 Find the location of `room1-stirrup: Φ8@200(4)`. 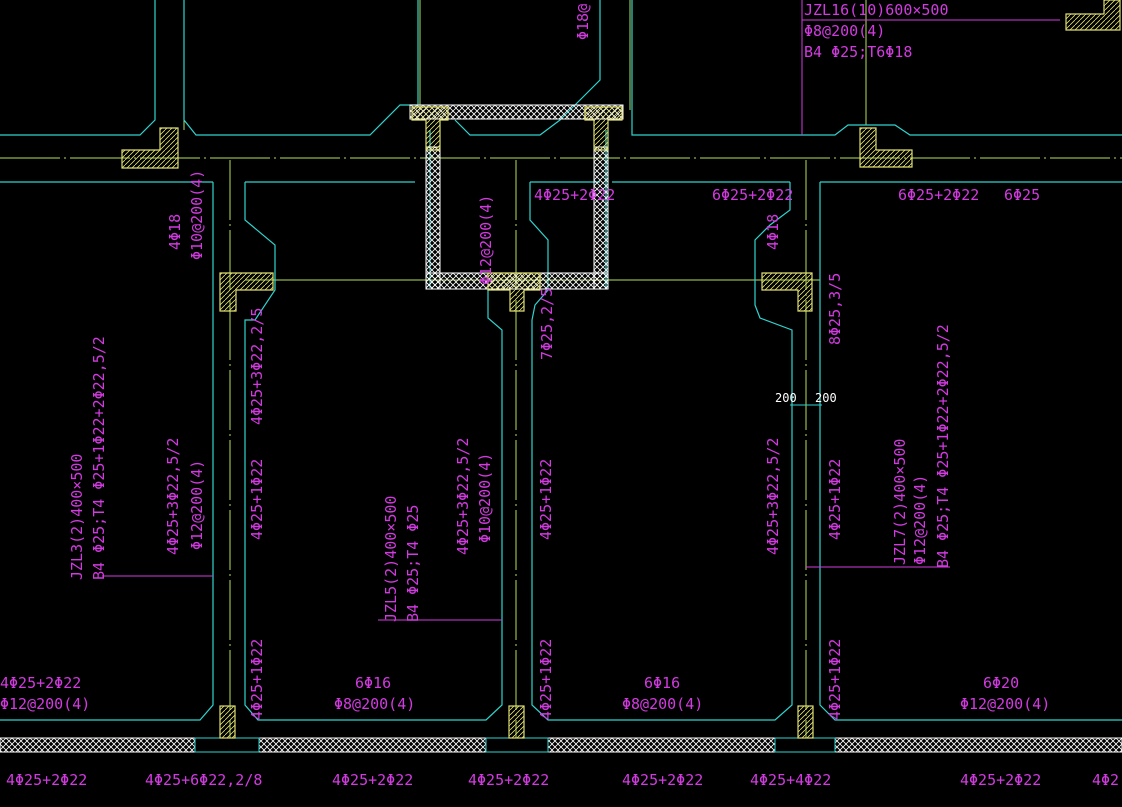

room1-stirrup: Φ8@200(4) is located at coordinates (374, 704).